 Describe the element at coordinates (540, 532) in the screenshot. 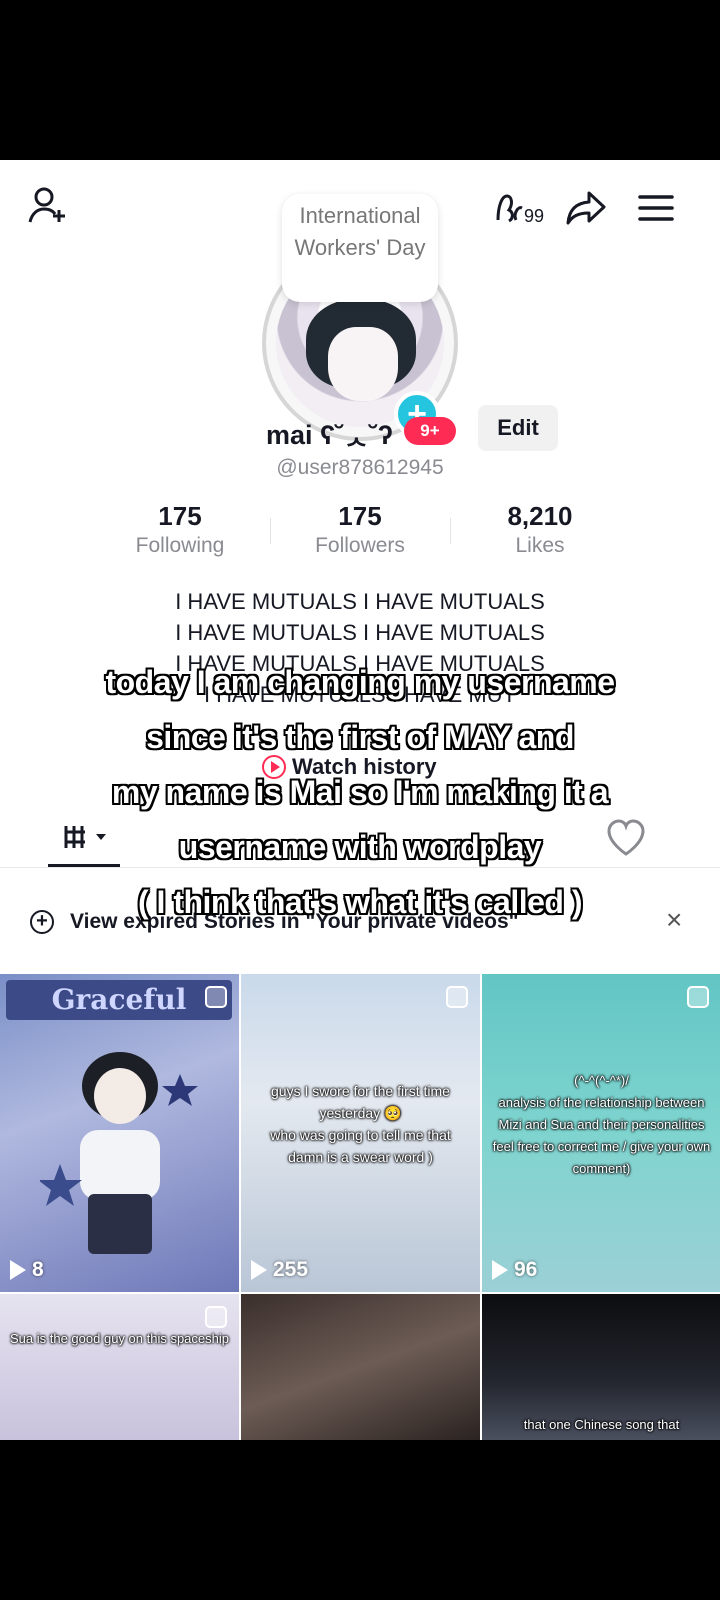

I see `stat-likes: 8,210 Likes` at that location.